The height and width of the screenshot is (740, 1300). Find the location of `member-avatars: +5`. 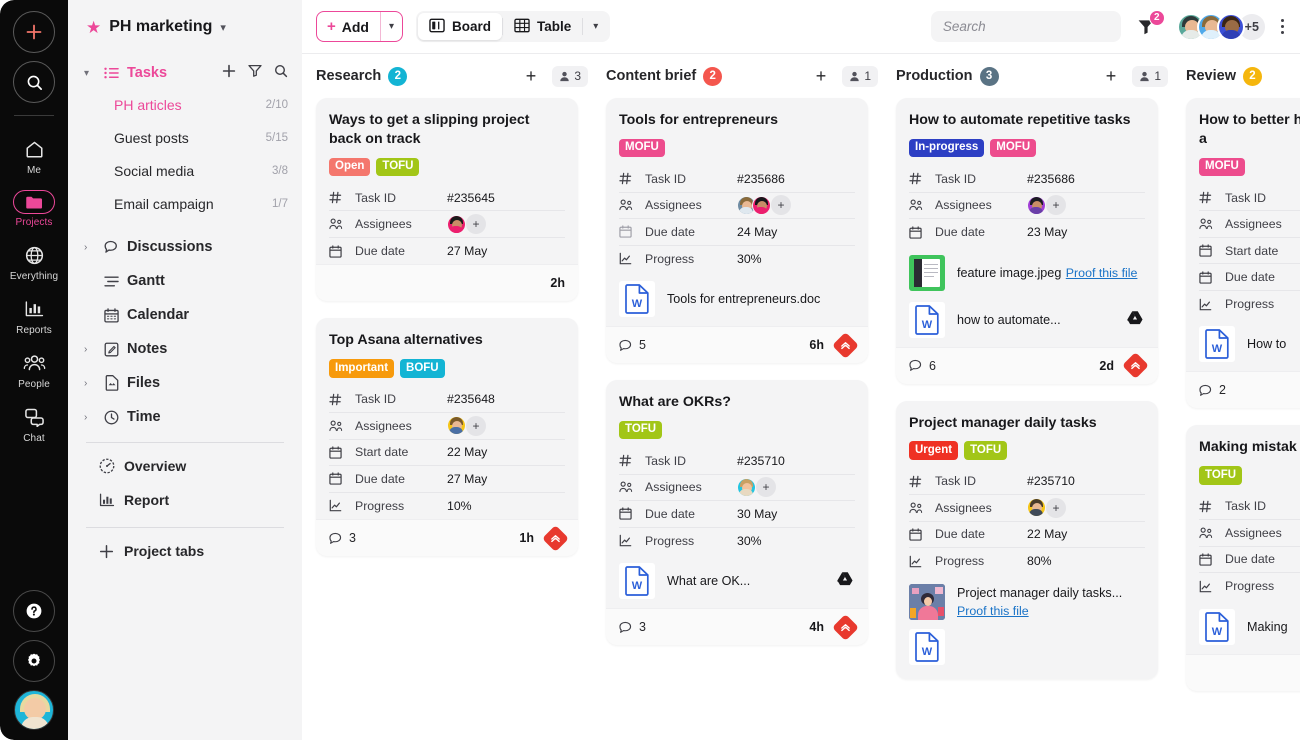

member-avatars: +5 is located at coordinates (1221, 26).